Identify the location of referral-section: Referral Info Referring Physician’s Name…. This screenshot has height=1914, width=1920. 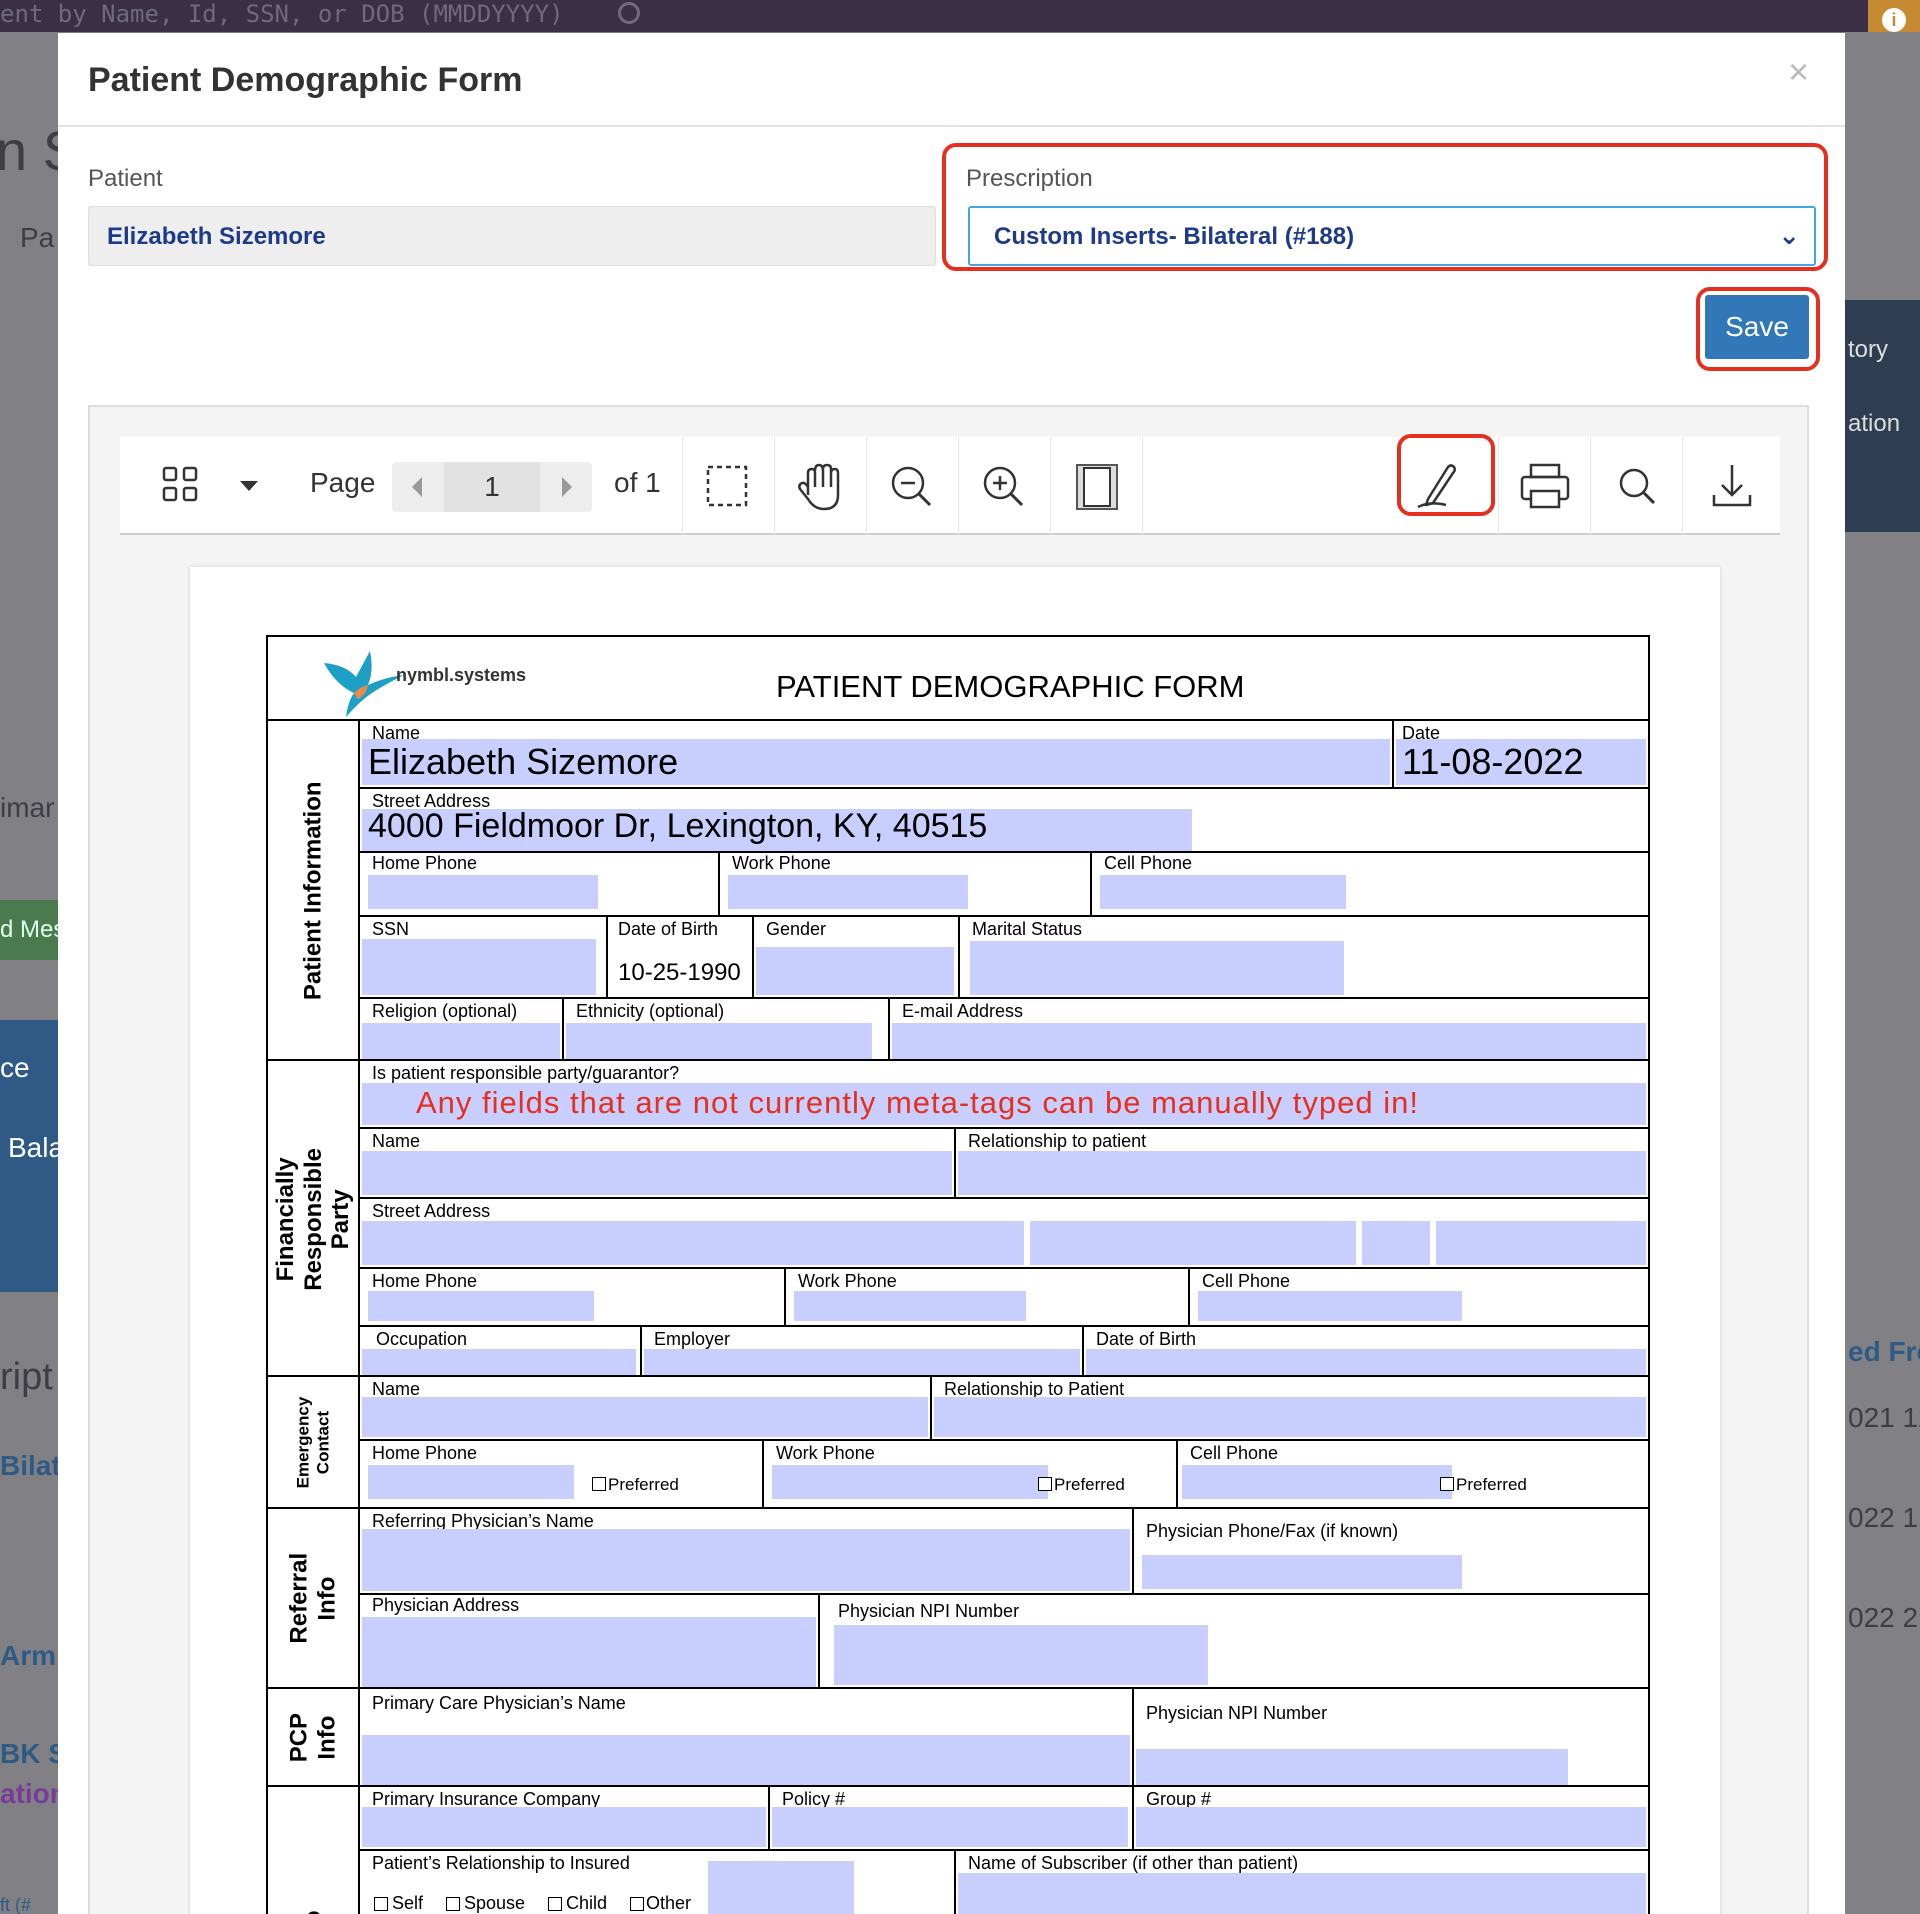
(958, 1598).